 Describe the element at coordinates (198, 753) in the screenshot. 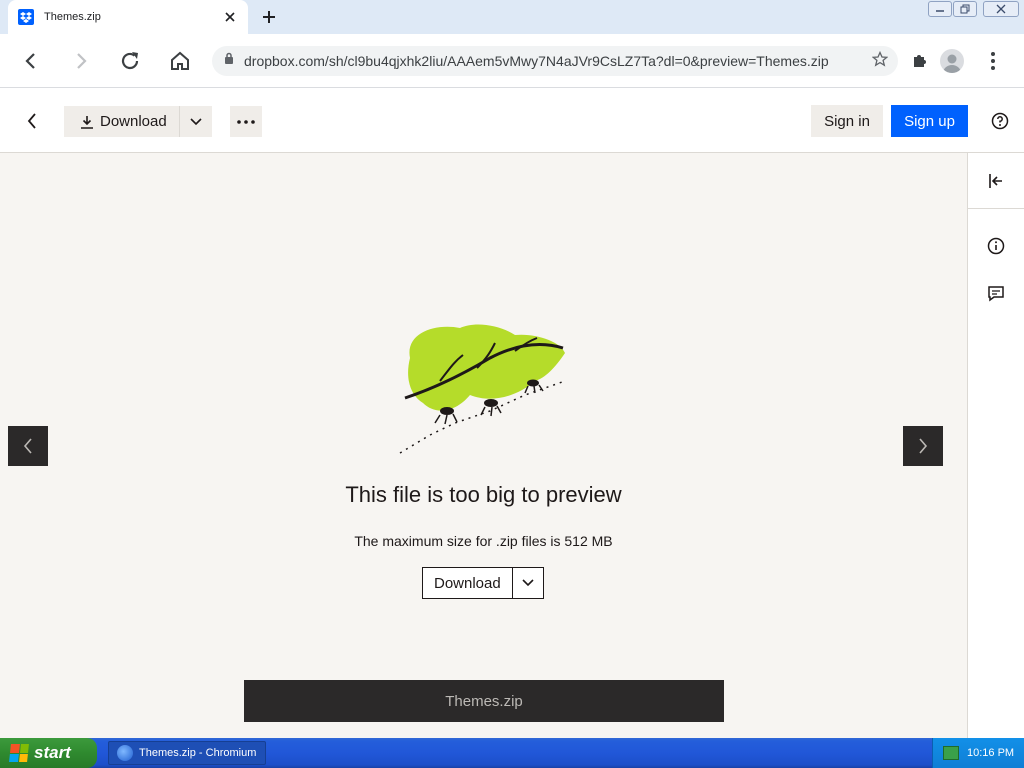

I see `taskbar-item-label: Themes.zip - Chromium` at that location.